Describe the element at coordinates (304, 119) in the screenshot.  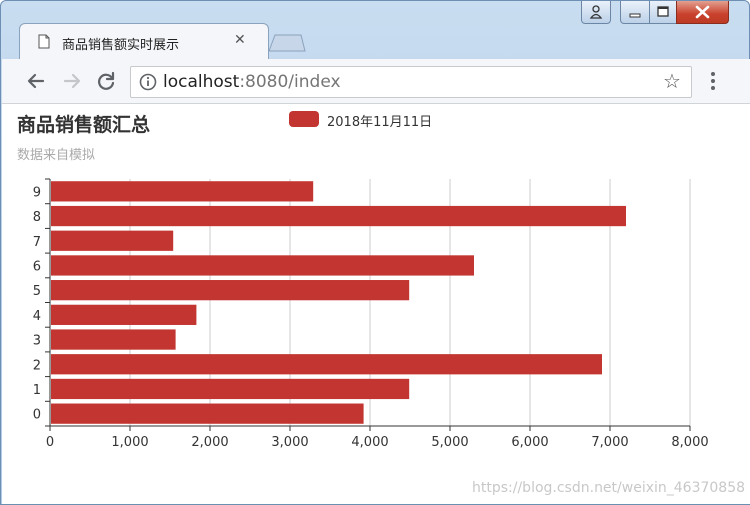
I see `legend-swatch` at that location.